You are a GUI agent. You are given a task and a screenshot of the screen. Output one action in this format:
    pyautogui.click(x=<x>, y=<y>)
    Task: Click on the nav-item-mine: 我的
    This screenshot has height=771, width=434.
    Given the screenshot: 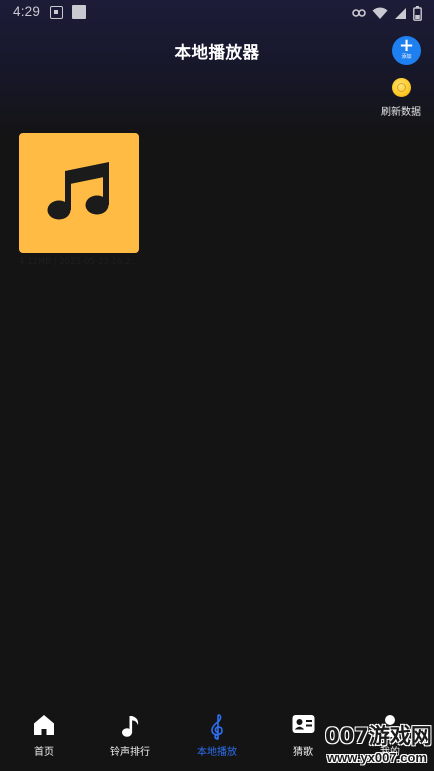 What is the action you would take?
    pyautogui.click(x=390, y=736)
    